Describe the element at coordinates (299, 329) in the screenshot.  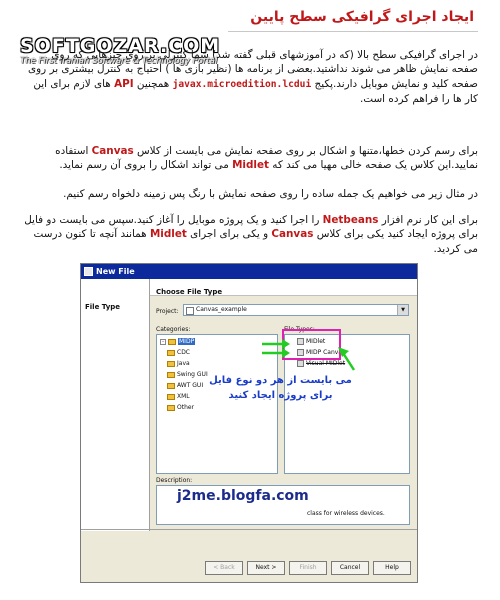
I see `file-types-label: File Types:` at that location.